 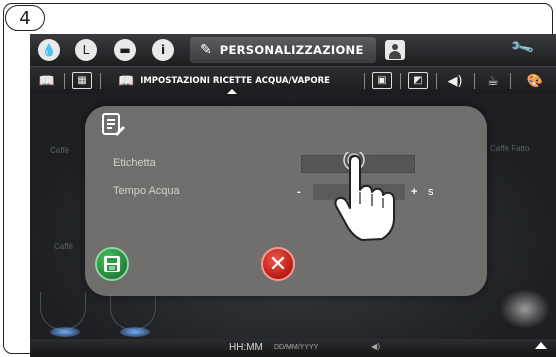 I want to click on increment-button: +, so click(x=414, y=192).